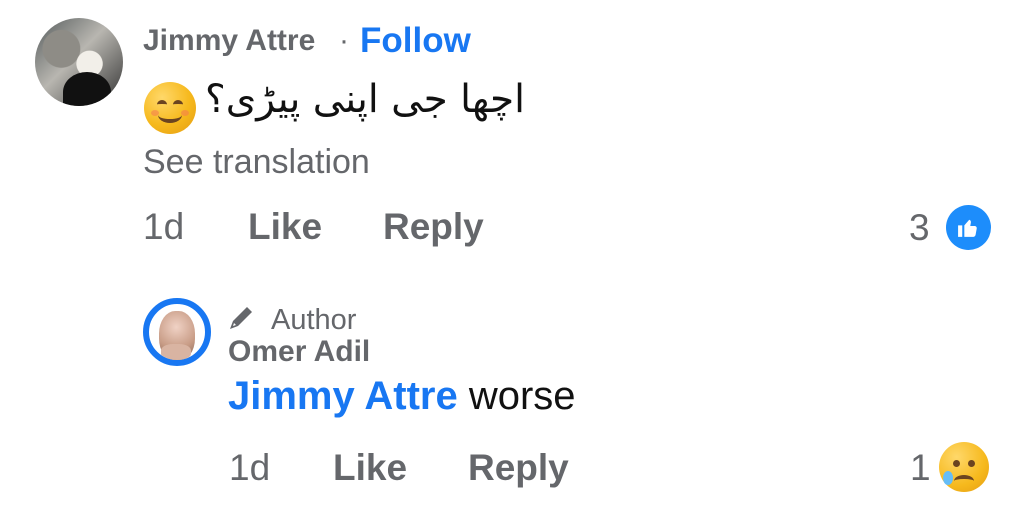 Image resolution: width=1024 pixels, height=512 pixels. What do you see at coordinates (163, 227) in the screenshot?
I see `comment-time: 1d` at bounding box center [163, 227].